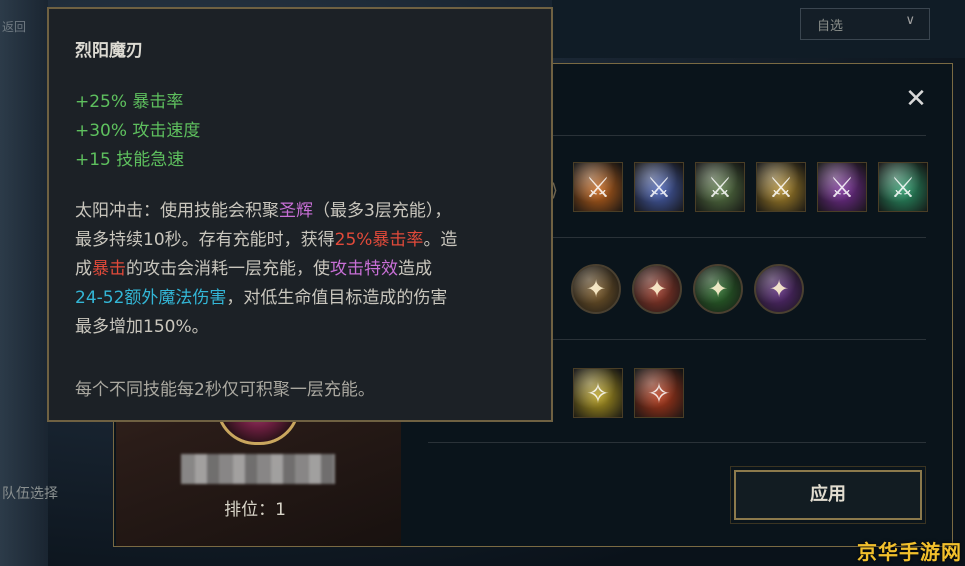 The width and height of the screenshot is (965, 566). I want to click on last-stand-purple-icon: ✦, so click(779, 289).